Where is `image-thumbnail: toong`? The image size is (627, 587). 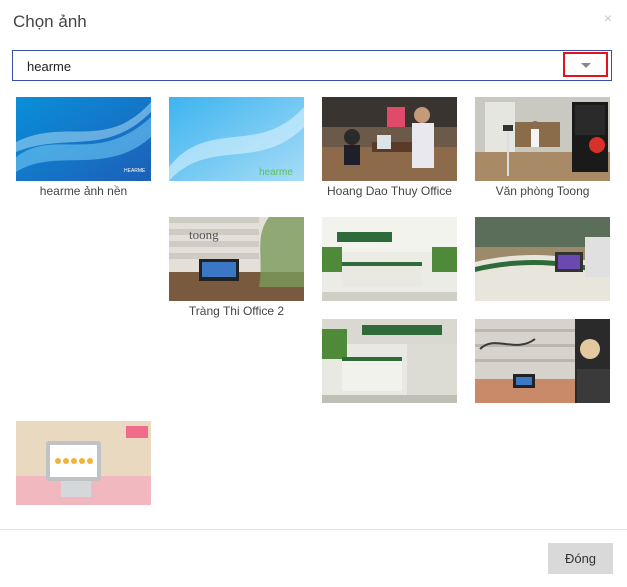 image-thumbnail: toong is located at coordinates (236, 259).